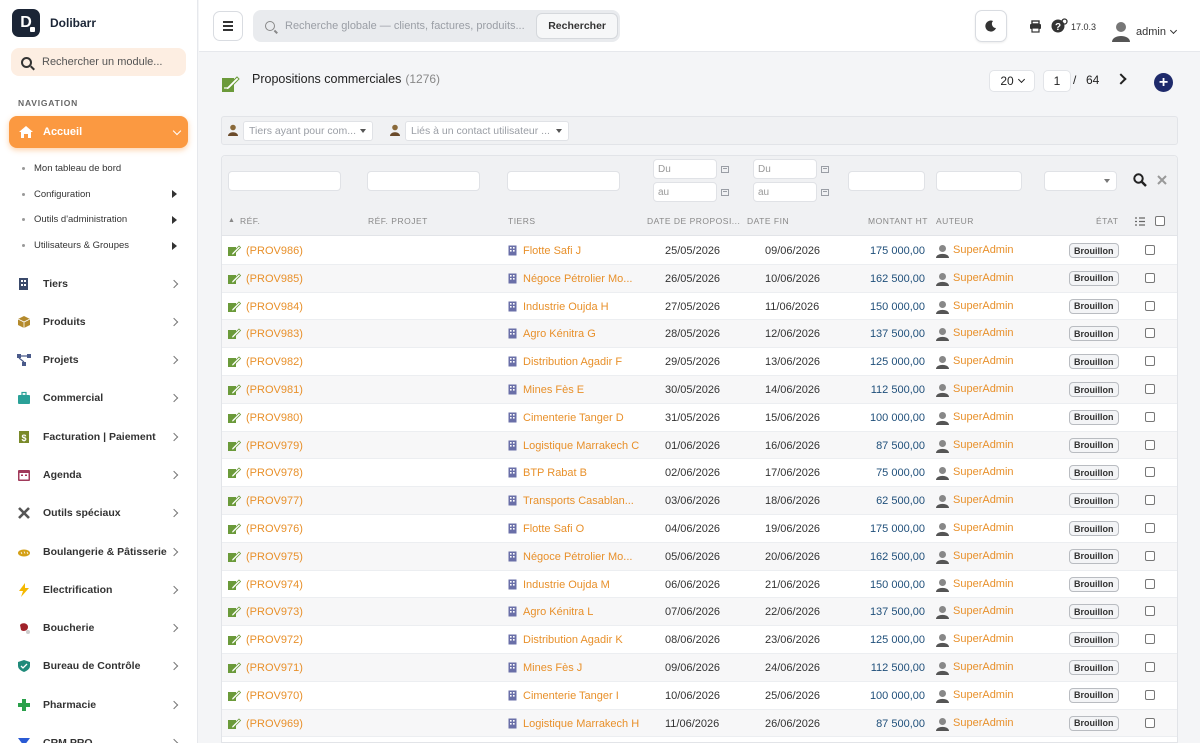 The width and height of the screenshot is (1200, 743). Describe the element at coordinates (98, 360) in the screenshot. I see `sidebar-item-projets: Projets` at that location.